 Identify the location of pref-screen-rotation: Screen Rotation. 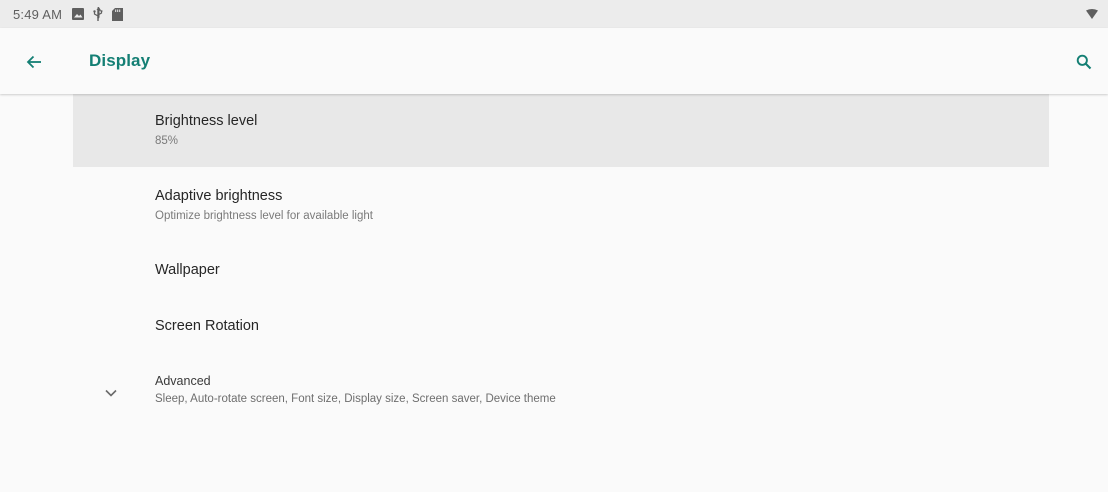
(561, 321).